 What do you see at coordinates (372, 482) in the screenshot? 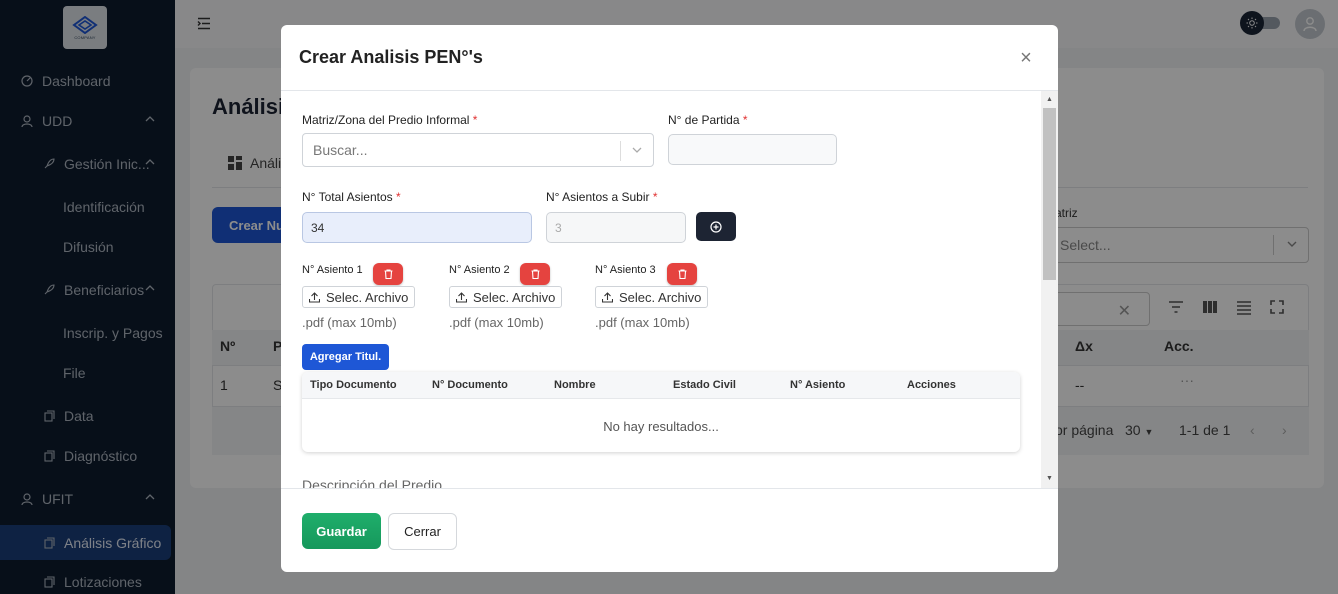
I see `descripcion-predio-label: Descripción del Predio` at bounding box center [372, 482].